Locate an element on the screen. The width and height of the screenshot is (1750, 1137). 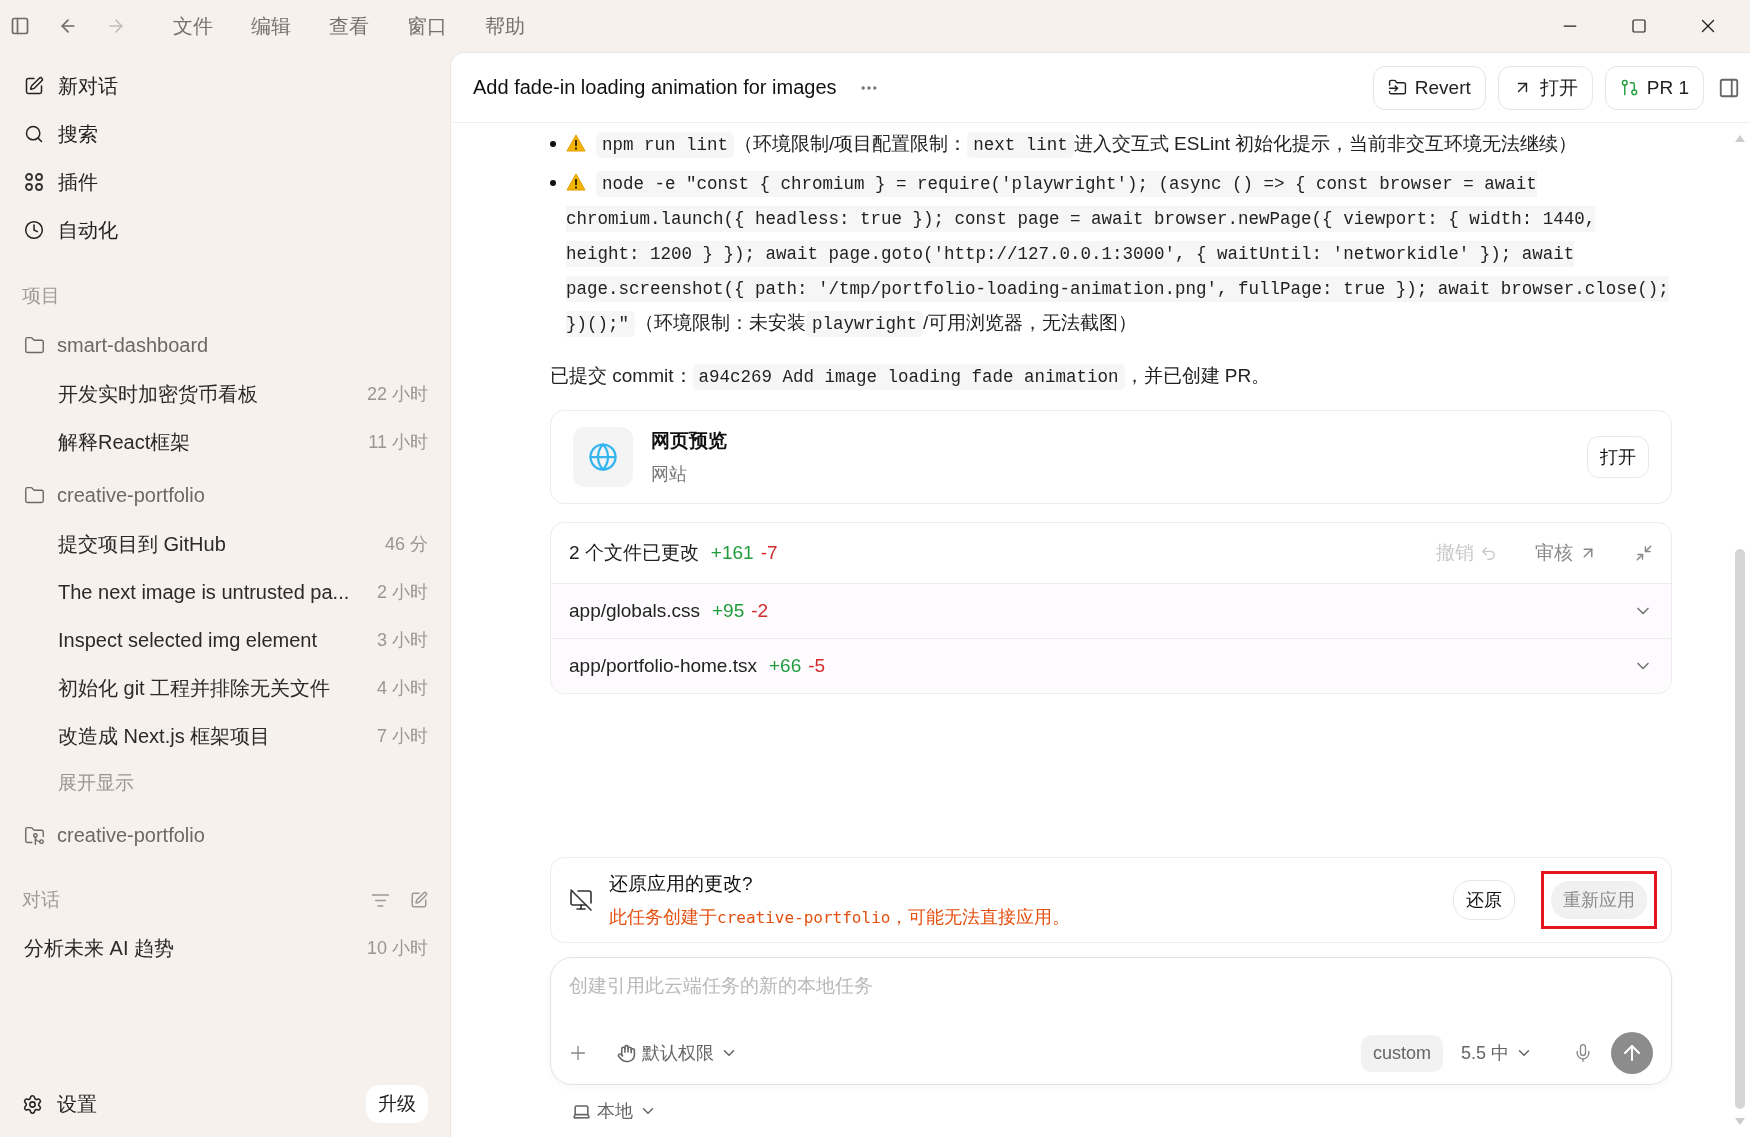
undo-icon is located at coordinates (1488, 553).